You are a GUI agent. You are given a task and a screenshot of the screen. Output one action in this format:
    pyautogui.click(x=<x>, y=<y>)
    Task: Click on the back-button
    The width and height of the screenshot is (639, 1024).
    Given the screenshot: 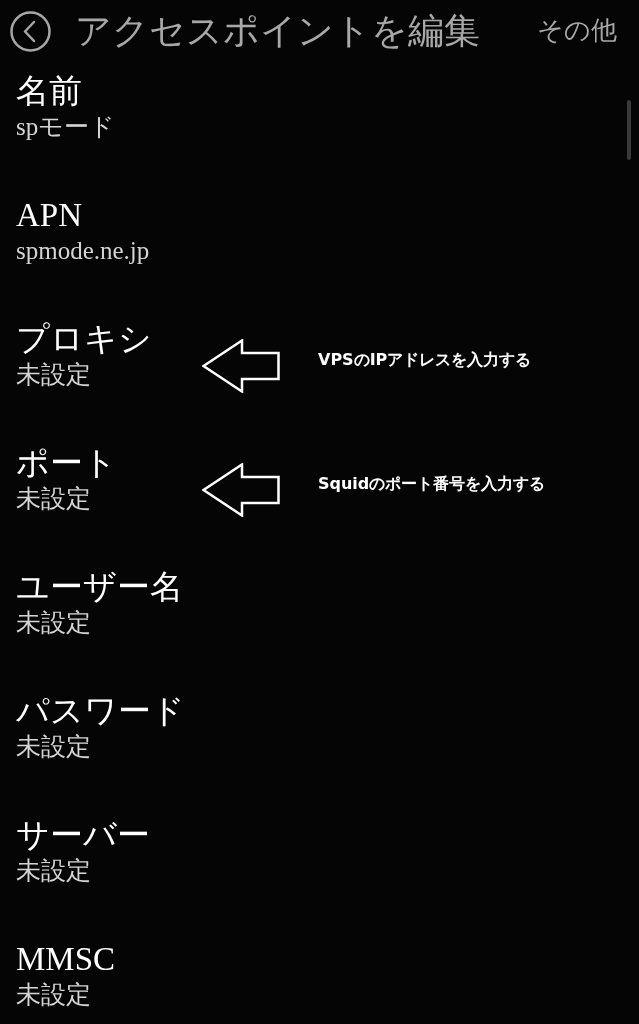 What is the action you would take?
    pyautogui.click(x=30, y=31)
    